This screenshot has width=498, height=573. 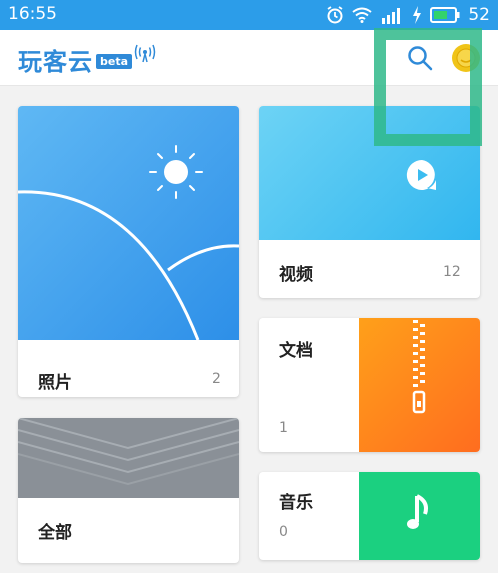 What do you see at coordinates (296, 275) in the screenshot?
I see `videos-label: 视频` at bounding box center [296, 275].